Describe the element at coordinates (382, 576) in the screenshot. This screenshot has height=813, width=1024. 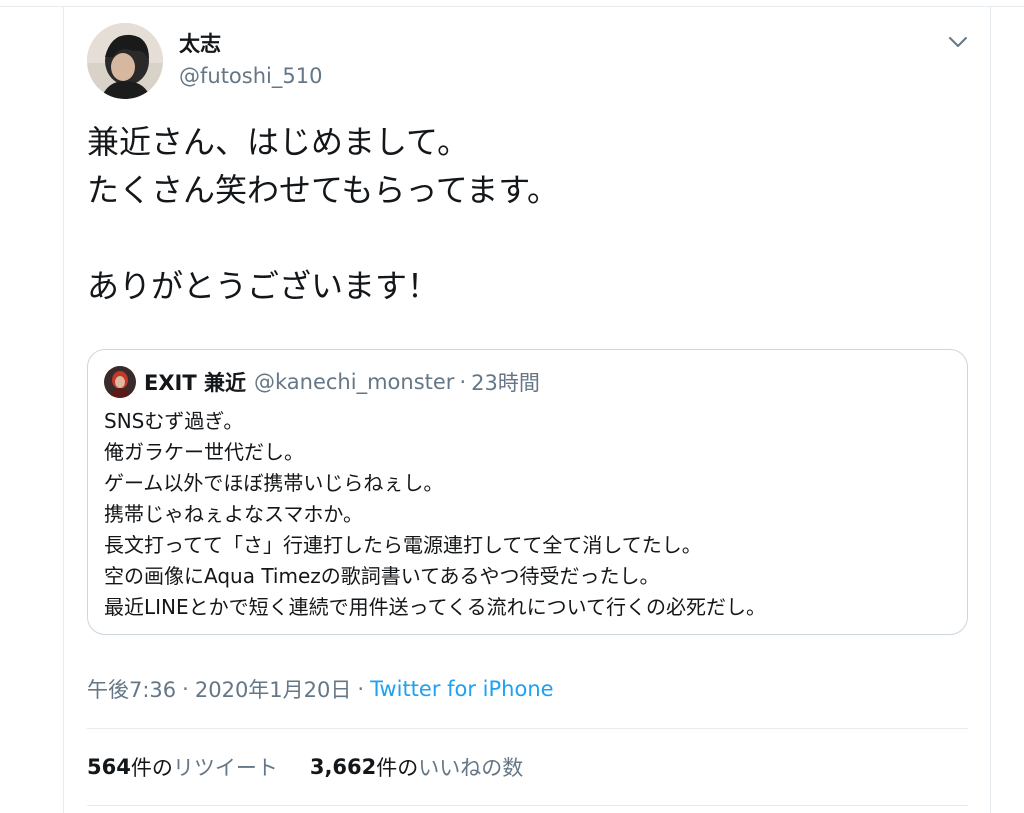
I see `quoted-text-line: 空の画像にAqua Timezの歌詞書いてあるやつ待受だったし。` at that location.